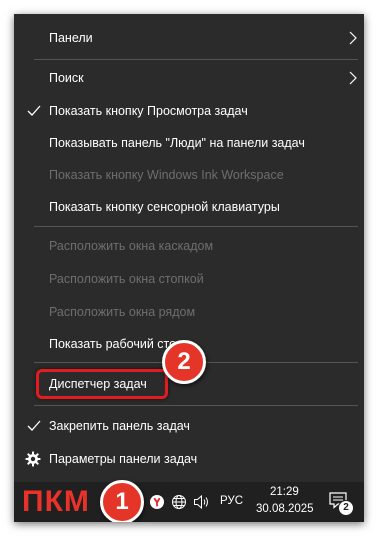 The height and width of the screenshot is (536, 380). I want to click on menu-item-label: Расположить окна каскадом, so click(131, 246).